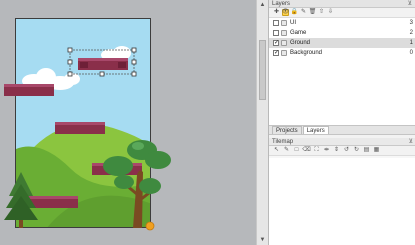 The height and width of the screenshot is (245, 415). What do you see at coordinates (303, 12) in the screenshot?
I see `edit-icon: ✎` at bounding box center [303, 12].